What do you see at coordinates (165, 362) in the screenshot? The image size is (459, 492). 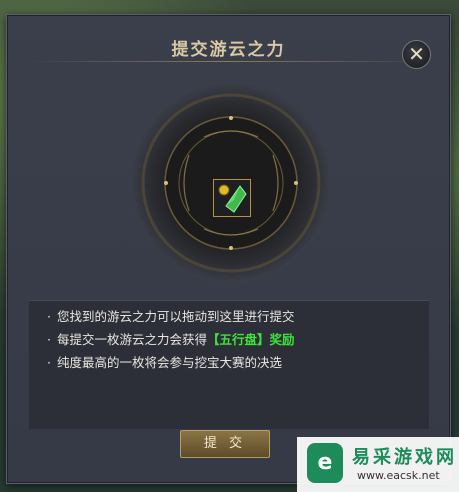 I see `info-line: · 纯度最高的一枚将会参与挖宝大赛的决选` at bounding box center [165, 362].